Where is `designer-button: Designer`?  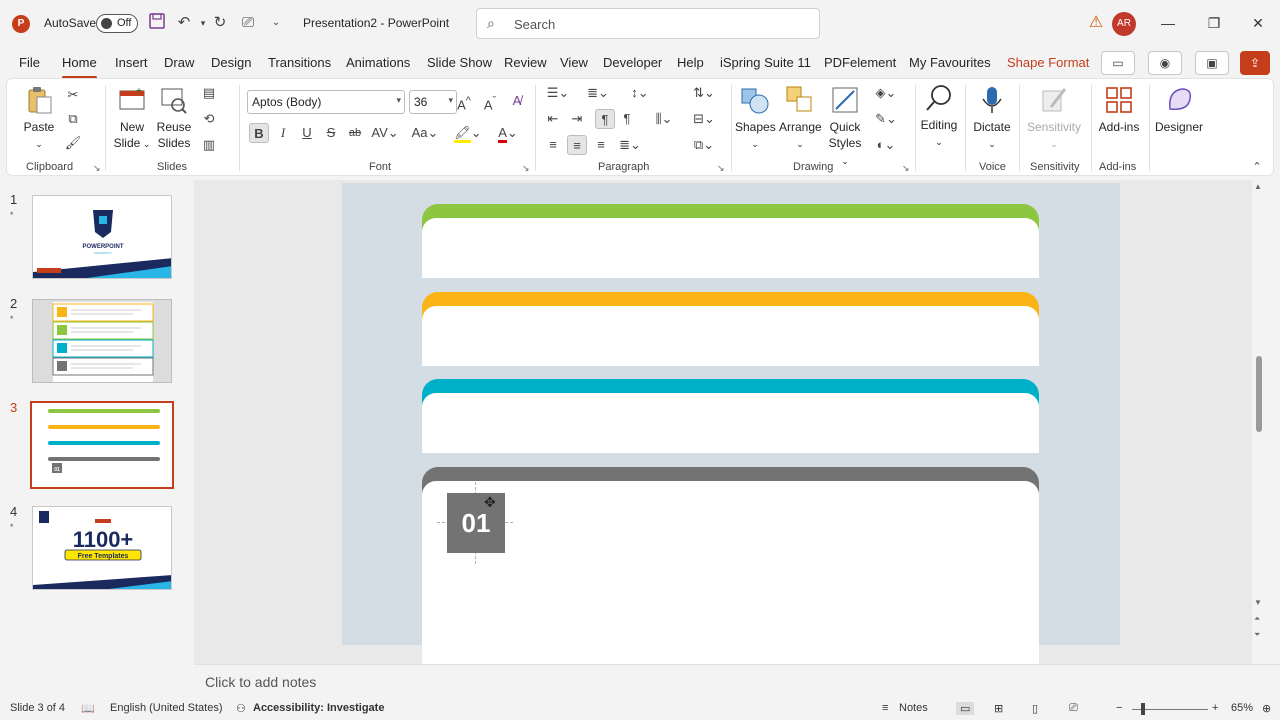
designer-button: Designer is located at coordinates (1179, 110).